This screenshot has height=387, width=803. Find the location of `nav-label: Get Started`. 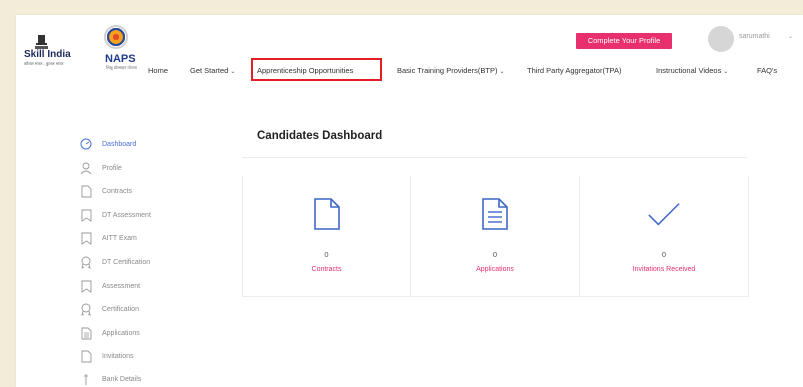

nav-label: Get Started is located at coordinates (209, 70).